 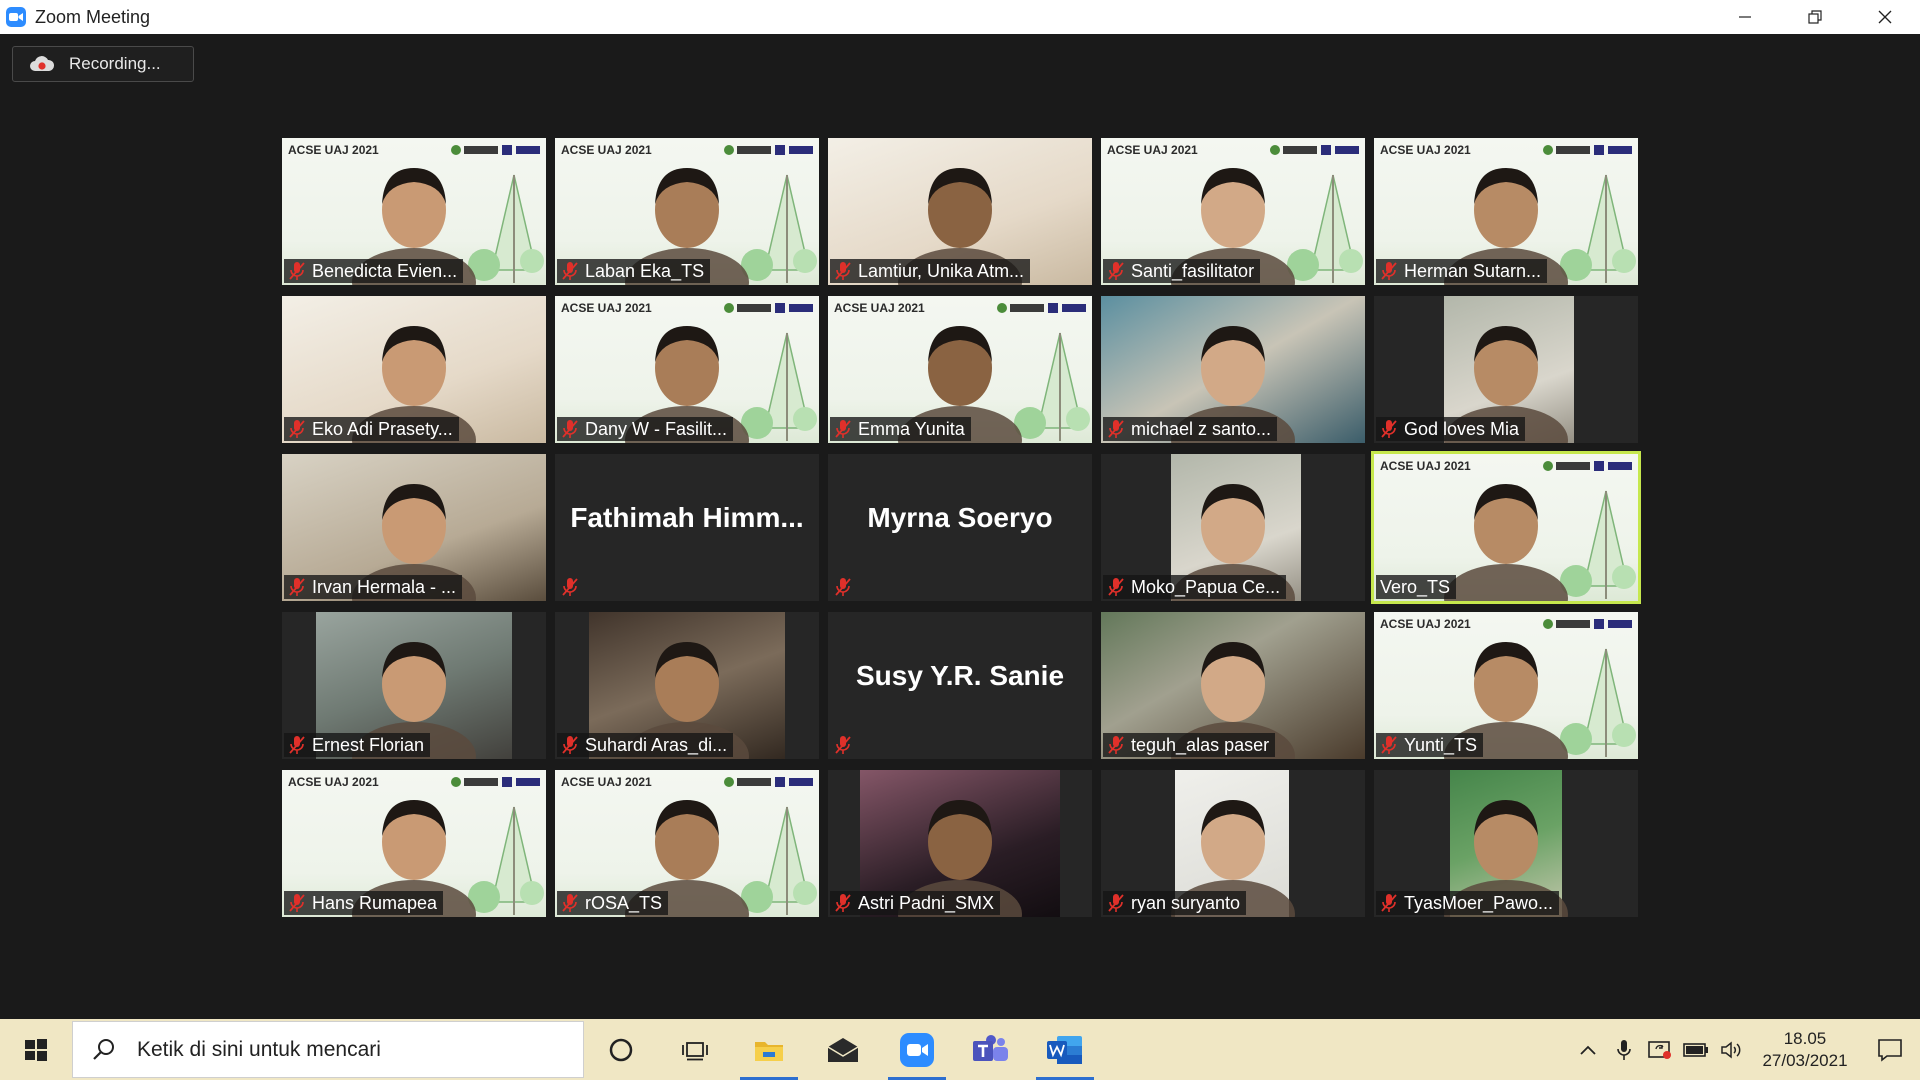 I want to click on task-view-button, so click(x=695, y=1049).